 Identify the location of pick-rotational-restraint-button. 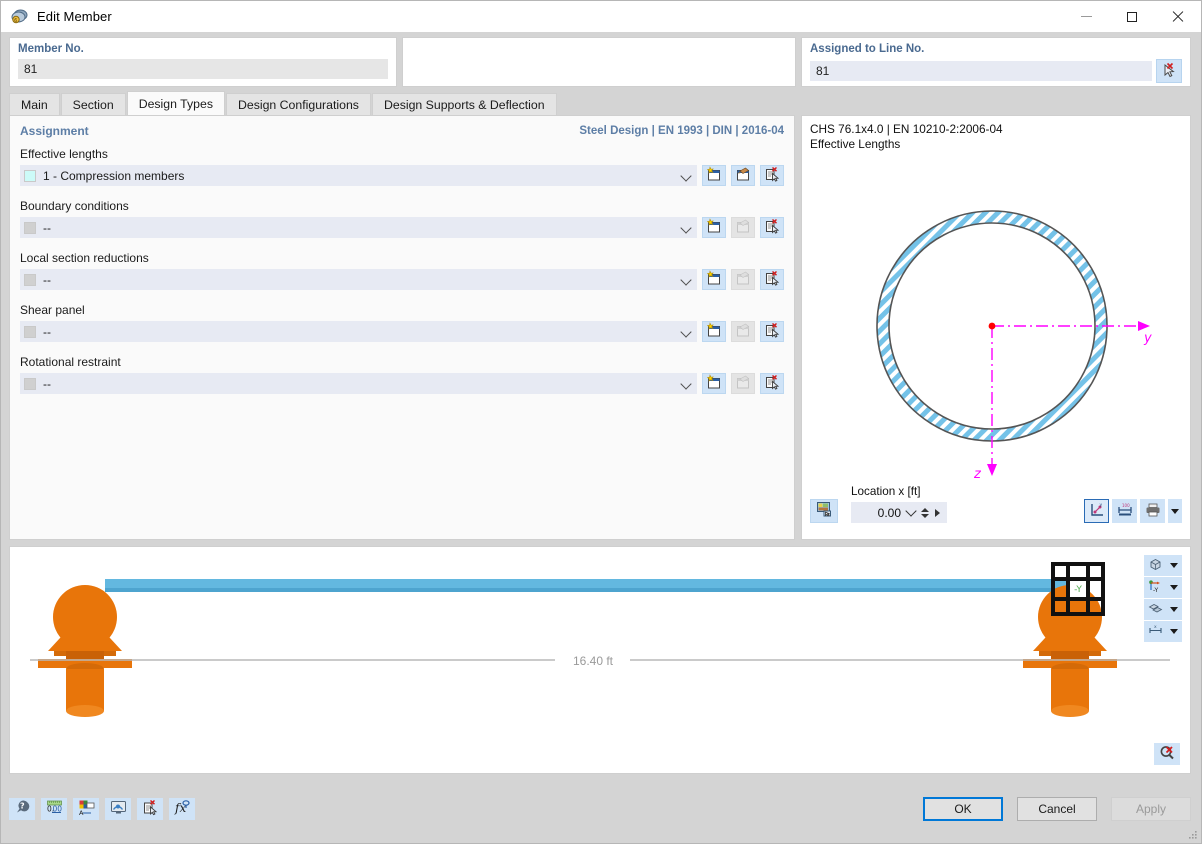
(772, 383).